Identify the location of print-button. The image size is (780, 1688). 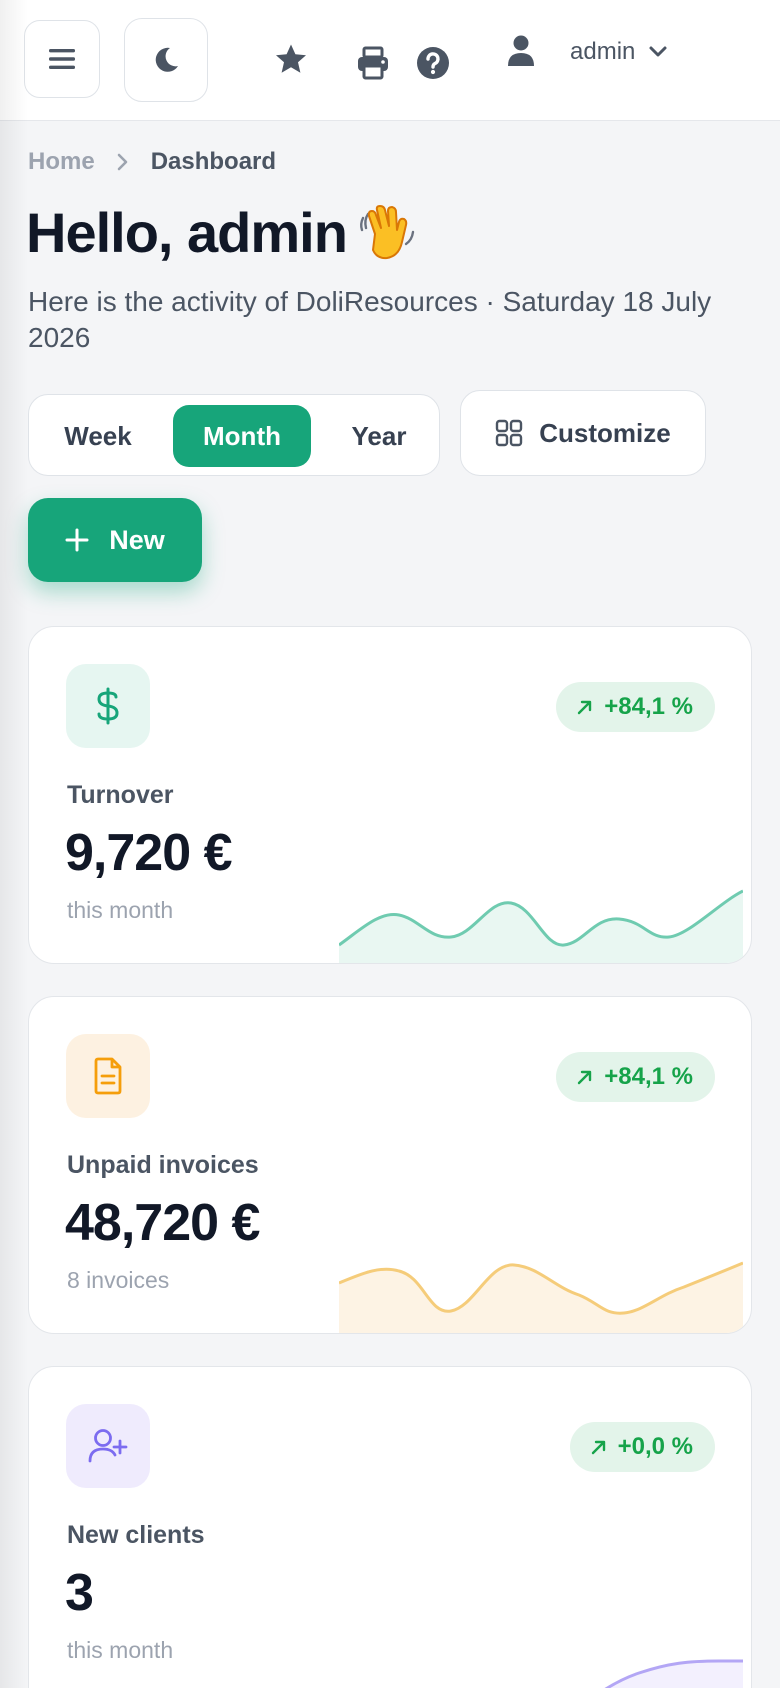
(373, 63).